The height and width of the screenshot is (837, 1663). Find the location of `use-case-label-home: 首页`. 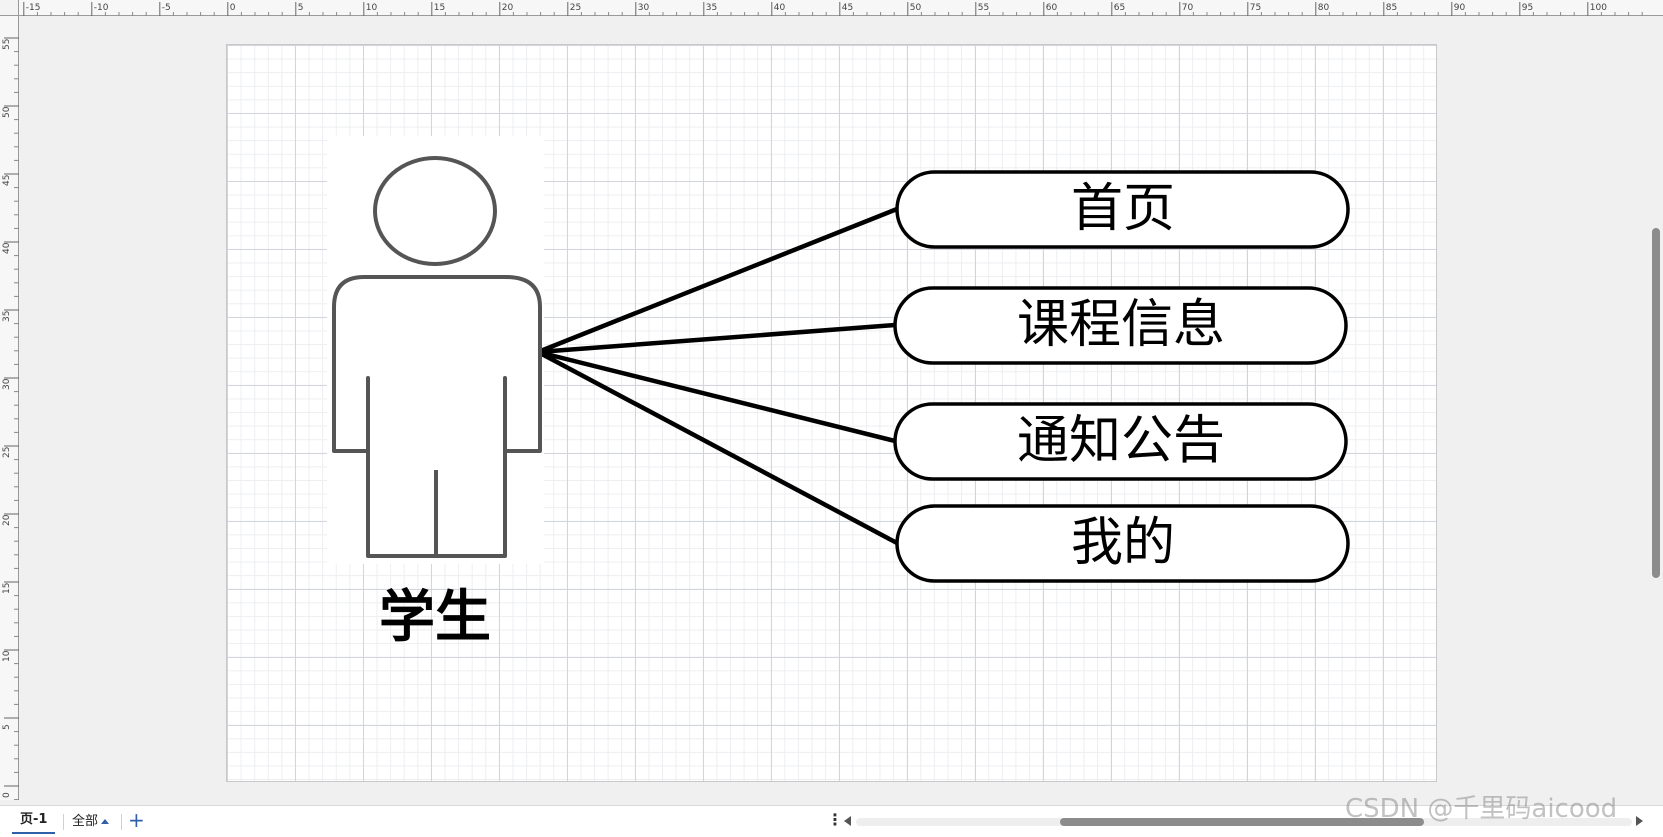

use-case-label-home: 首页 is located at coordinates (1123, 209).